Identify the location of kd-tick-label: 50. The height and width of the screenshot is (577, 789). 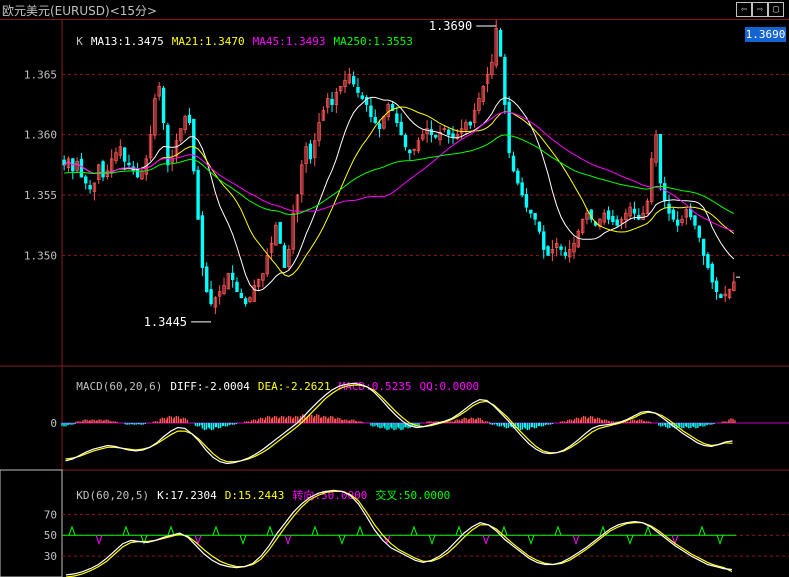
(50, 535).